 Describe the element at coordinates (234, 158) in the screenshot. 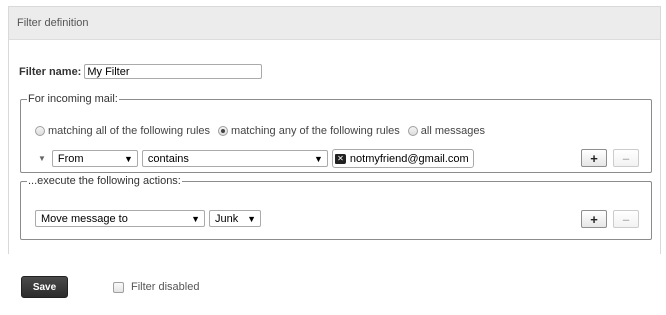

I see `rule-operator-select: contains ▼` at that location.